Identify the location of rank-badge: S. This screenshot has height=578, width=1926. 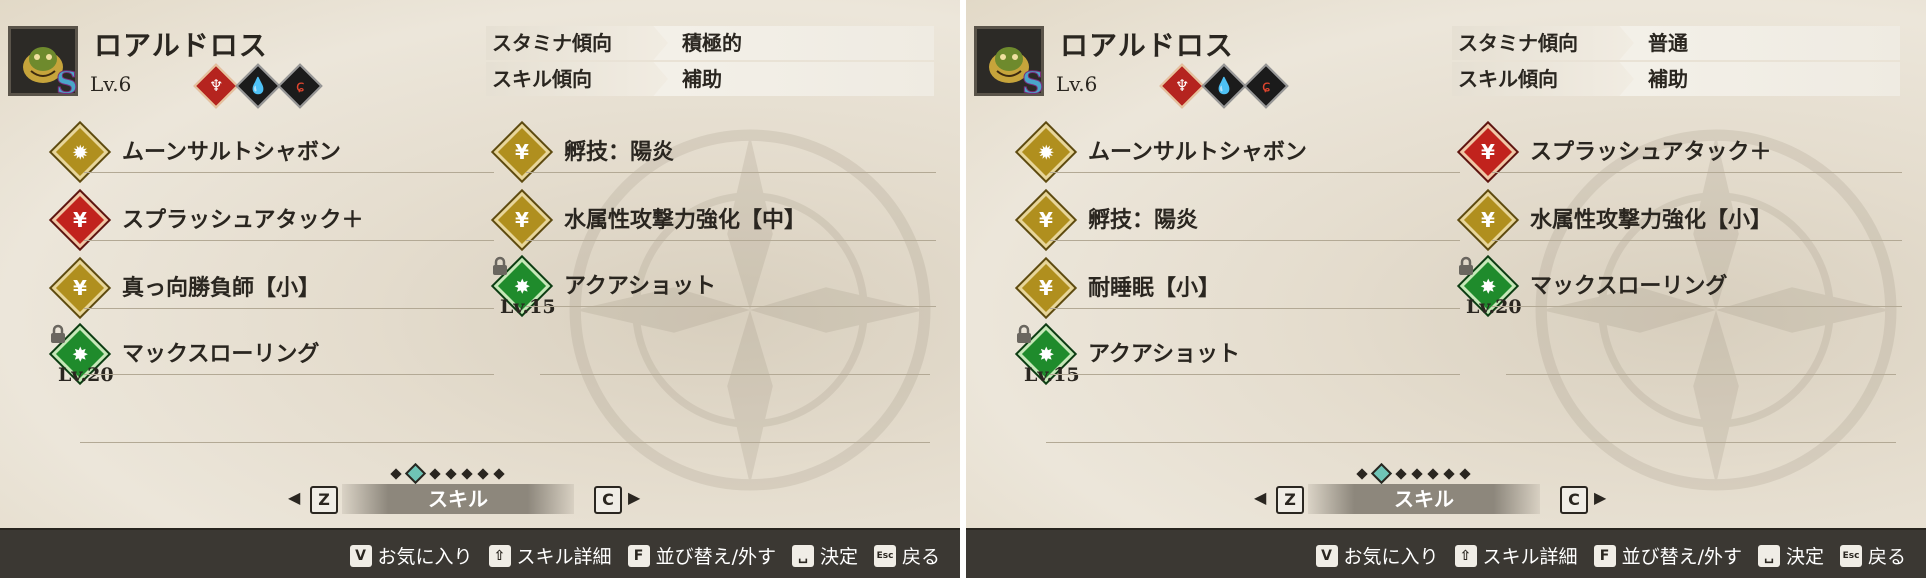
(67, 84).